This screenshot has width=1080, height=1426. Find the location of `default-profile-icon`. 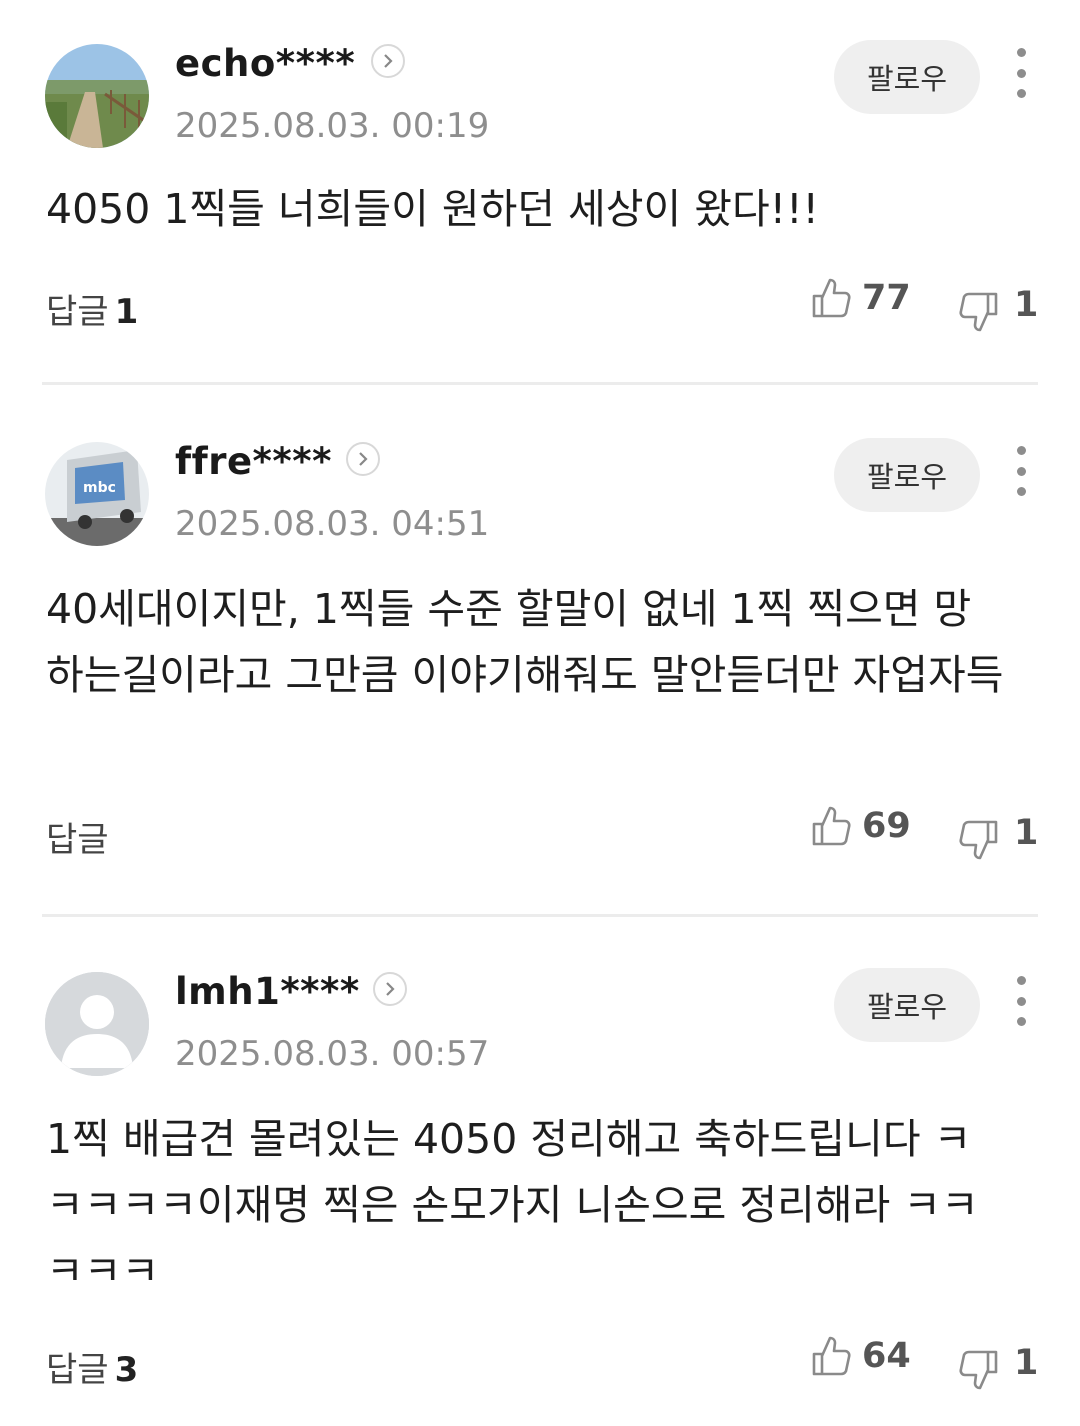

default-profile-icon is located at coordinates (97, 1024).